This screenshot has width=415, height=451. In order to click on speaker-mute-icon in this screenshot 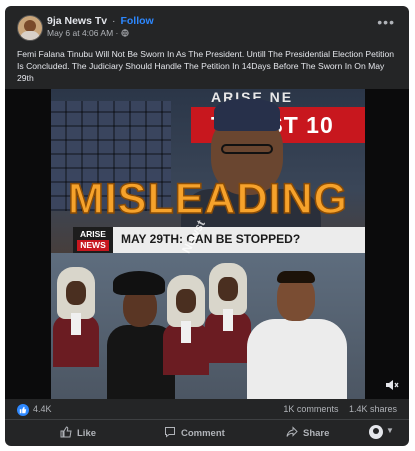, I will do `click(392, 385)`.